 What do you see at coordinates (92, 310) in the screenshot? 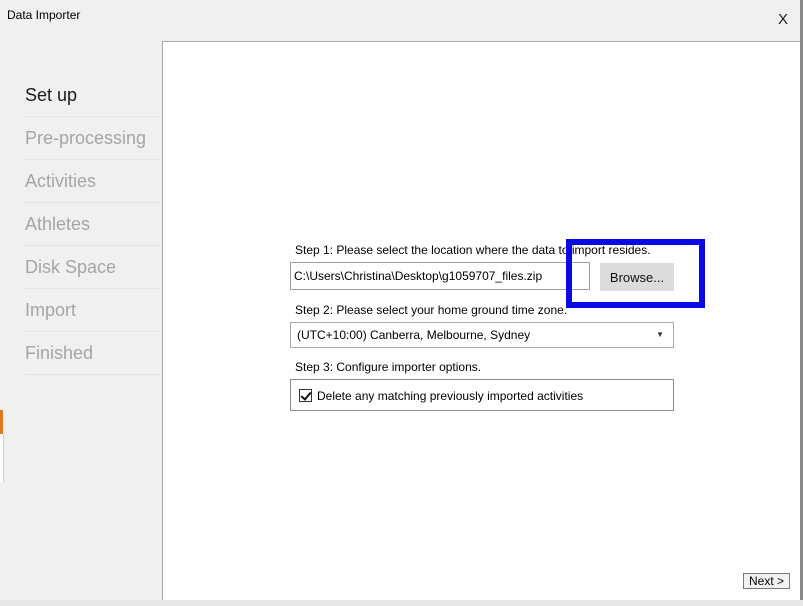
I see `sidebar-item-import: Import` at bounding box center [92, 310].